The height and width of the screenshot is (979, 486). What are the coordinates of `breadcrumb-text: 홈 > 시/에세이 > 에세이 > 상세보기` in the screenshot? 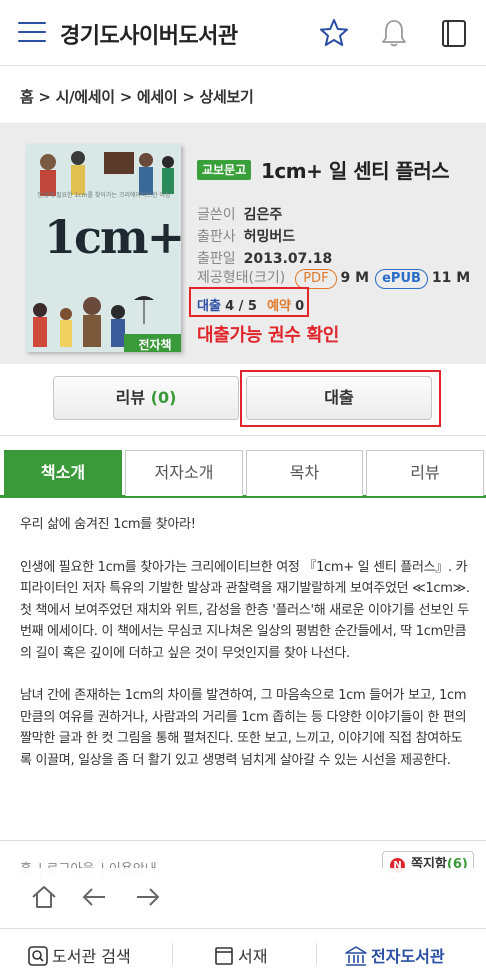 It's located at (137, 96).